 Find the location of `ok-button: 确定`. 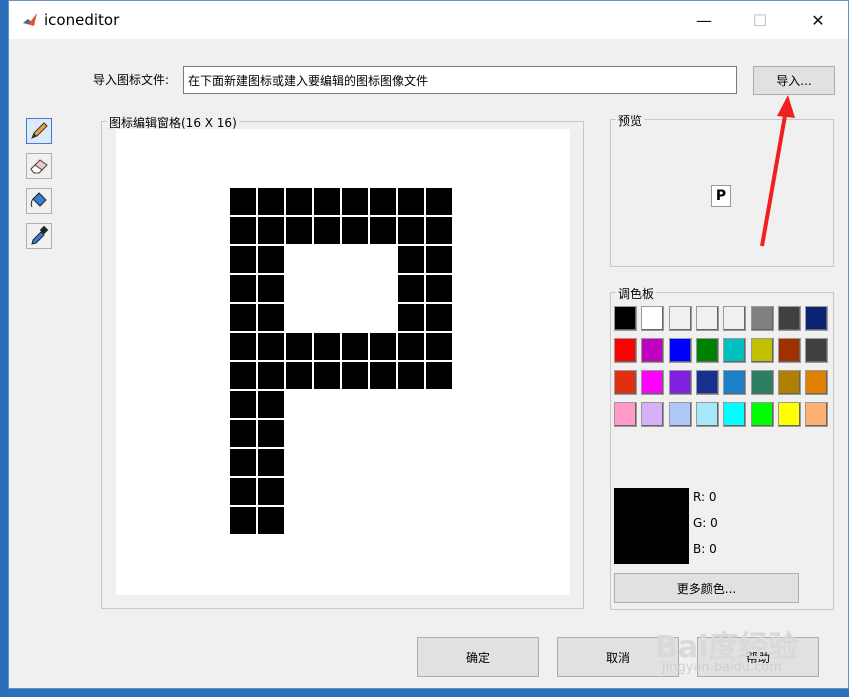

ok-button: 确定 is located at coordinates (478, 657).